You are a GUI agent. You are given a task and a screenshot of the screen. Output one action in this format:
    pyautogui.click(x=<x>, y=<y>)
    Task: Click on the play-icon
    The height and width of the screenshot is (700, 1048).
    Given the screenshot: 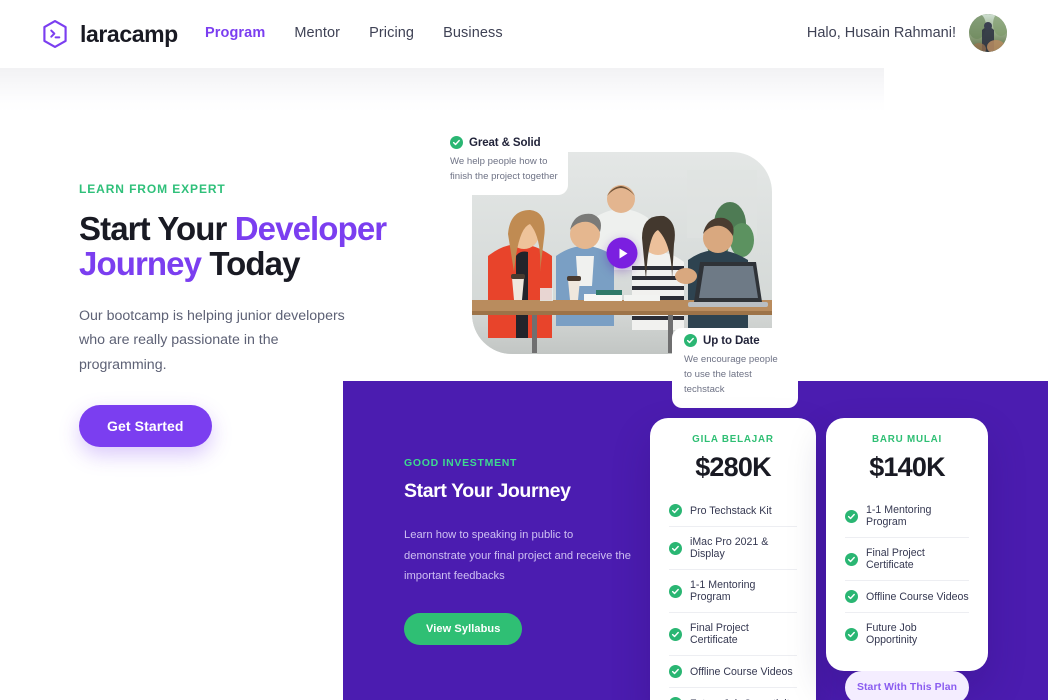 What is the action you would take?
    pyautogui.click(x=622, y=253)
    